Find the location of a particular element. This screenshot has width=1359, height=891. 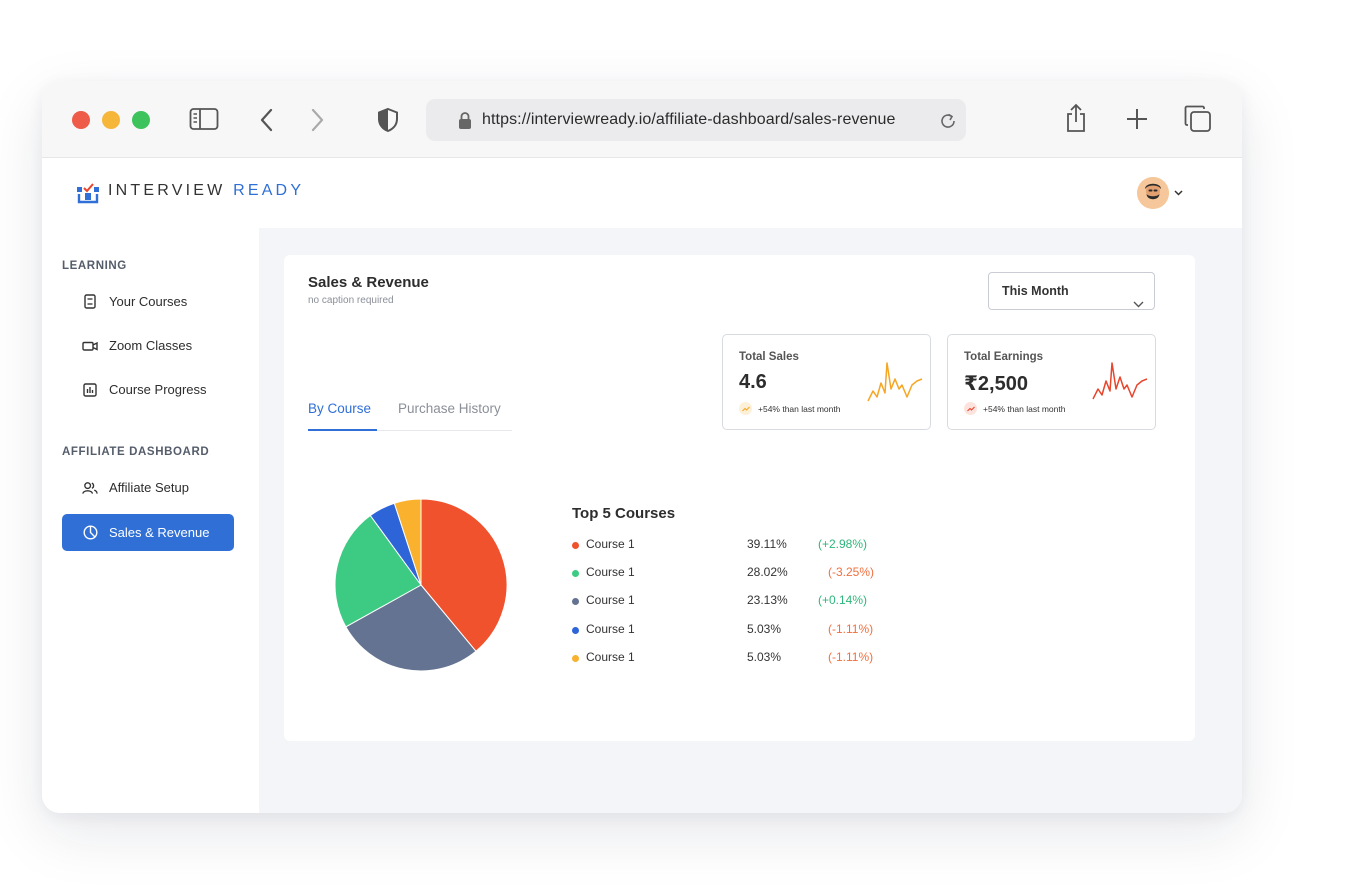

course-pie-chart is located at coordinates (421, 585).